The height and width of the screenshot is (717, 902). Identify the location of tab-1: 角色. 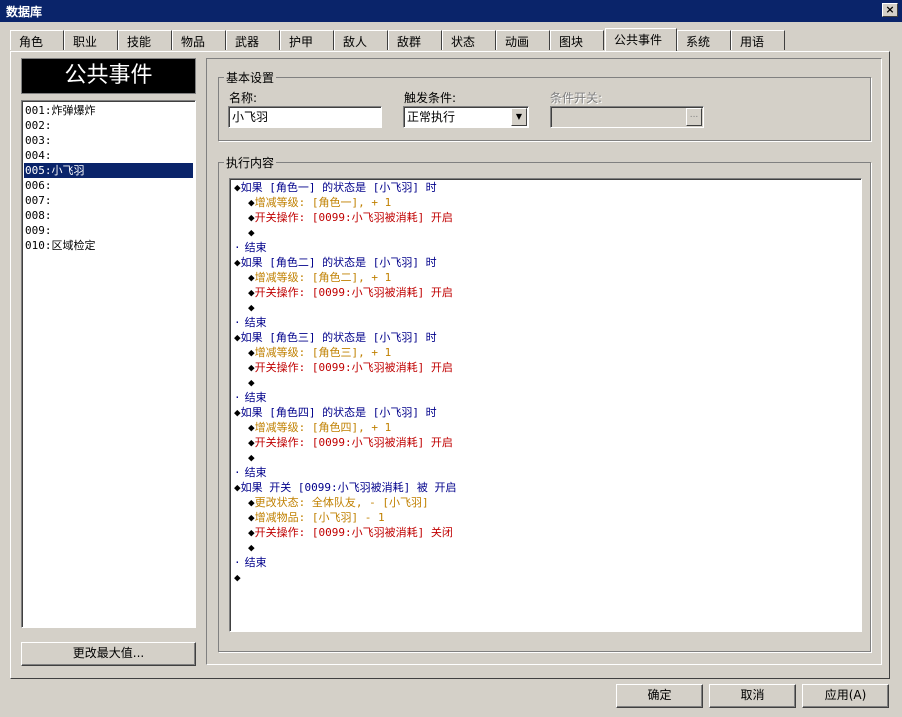
(37, 40).